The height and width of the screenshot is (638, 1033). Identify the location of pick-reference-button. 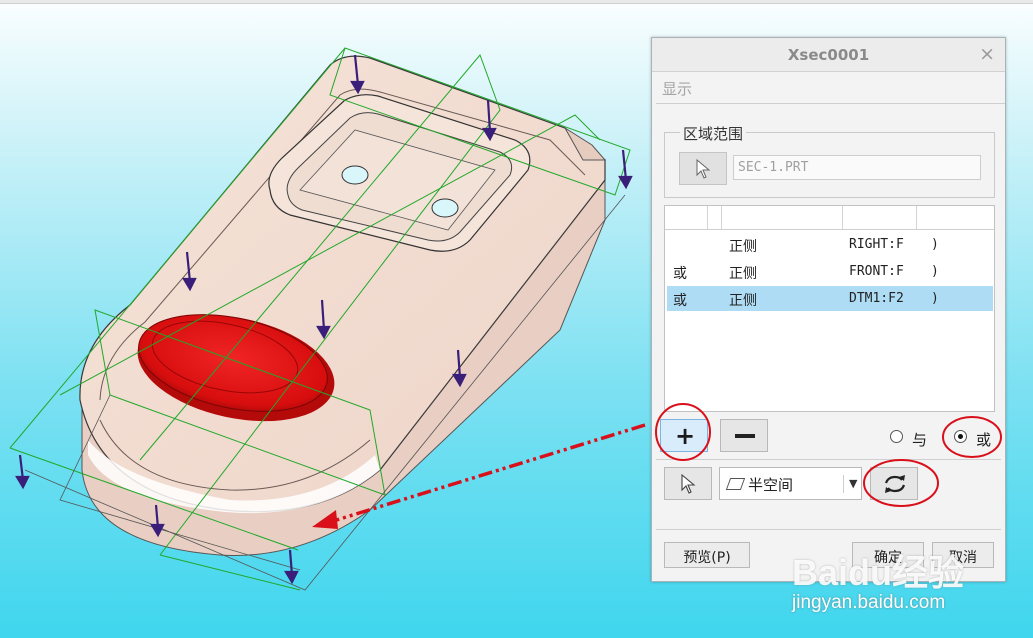
(688, 483).